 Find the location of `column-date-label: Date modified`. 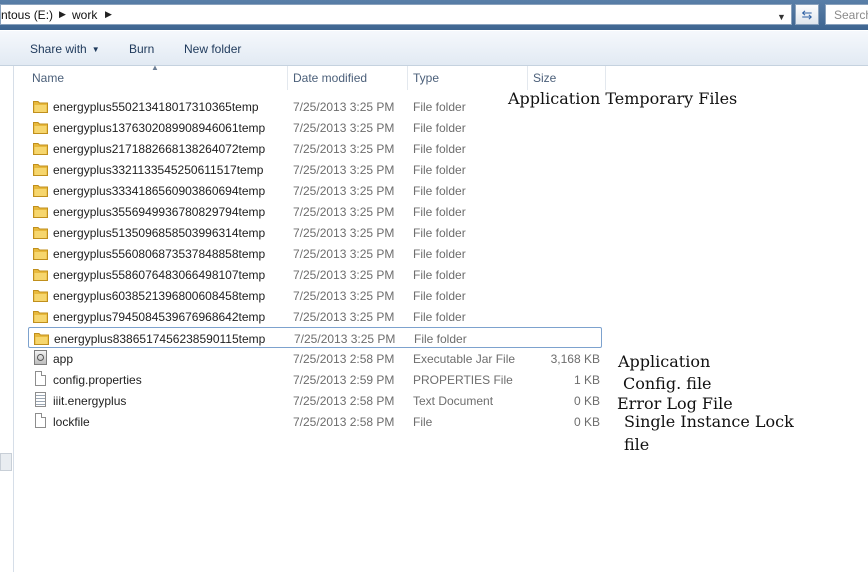

column-date-label: Date modified is located at coordinates (330, 78).